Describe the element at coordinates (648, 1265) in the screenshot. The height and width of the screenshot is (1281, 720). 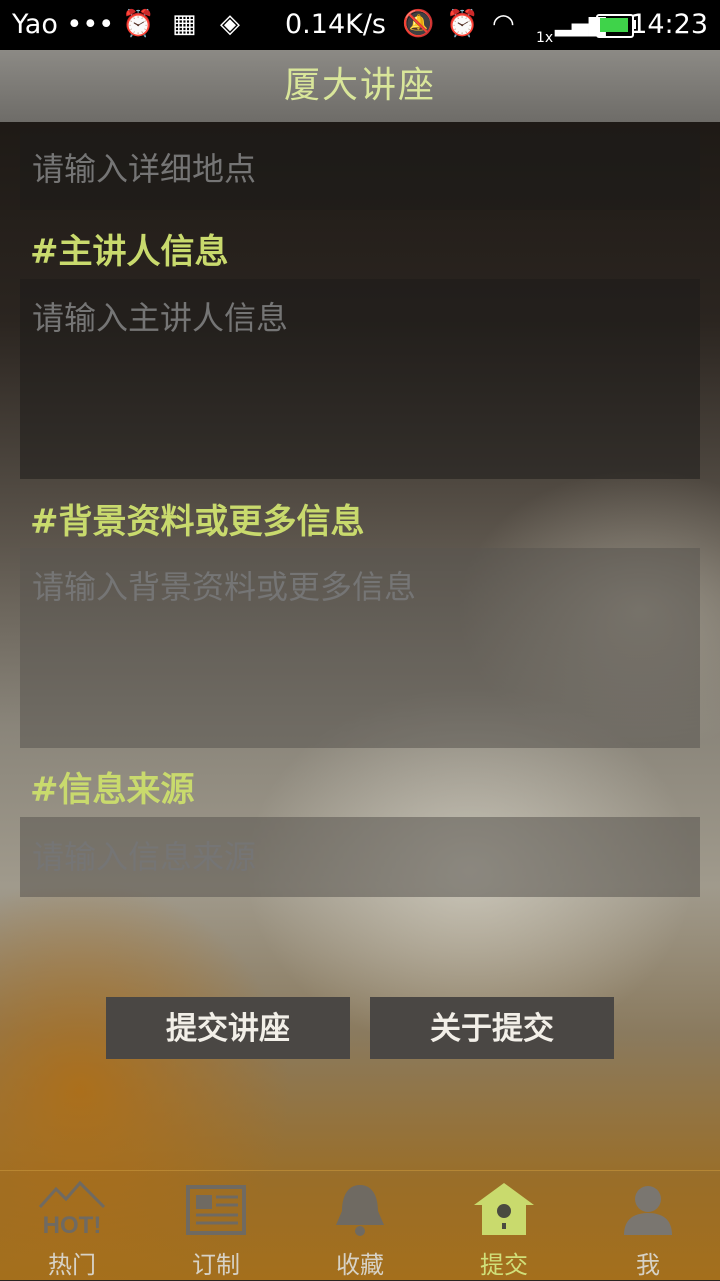
I see `tab-label: 我` at that location.